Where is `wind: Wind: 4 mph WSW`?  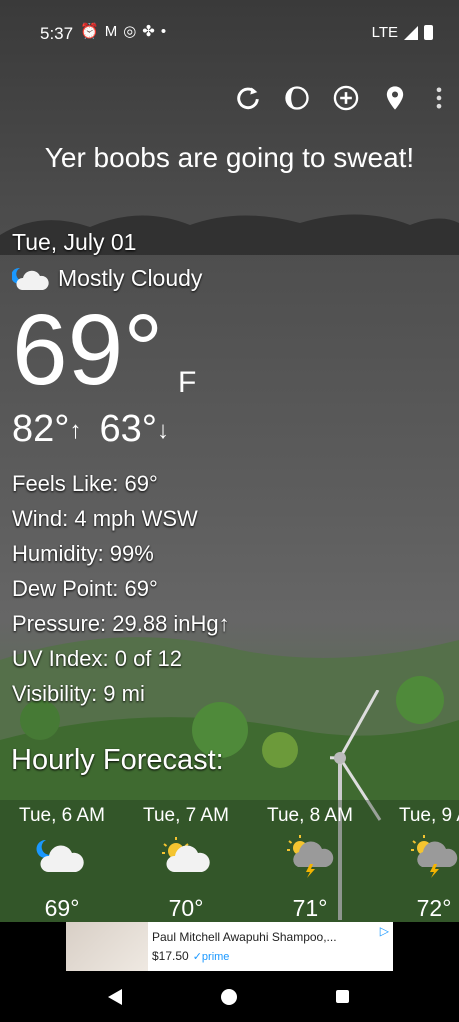
wind: Wind: 4 mph WSW is located at coordinates (105, 518).